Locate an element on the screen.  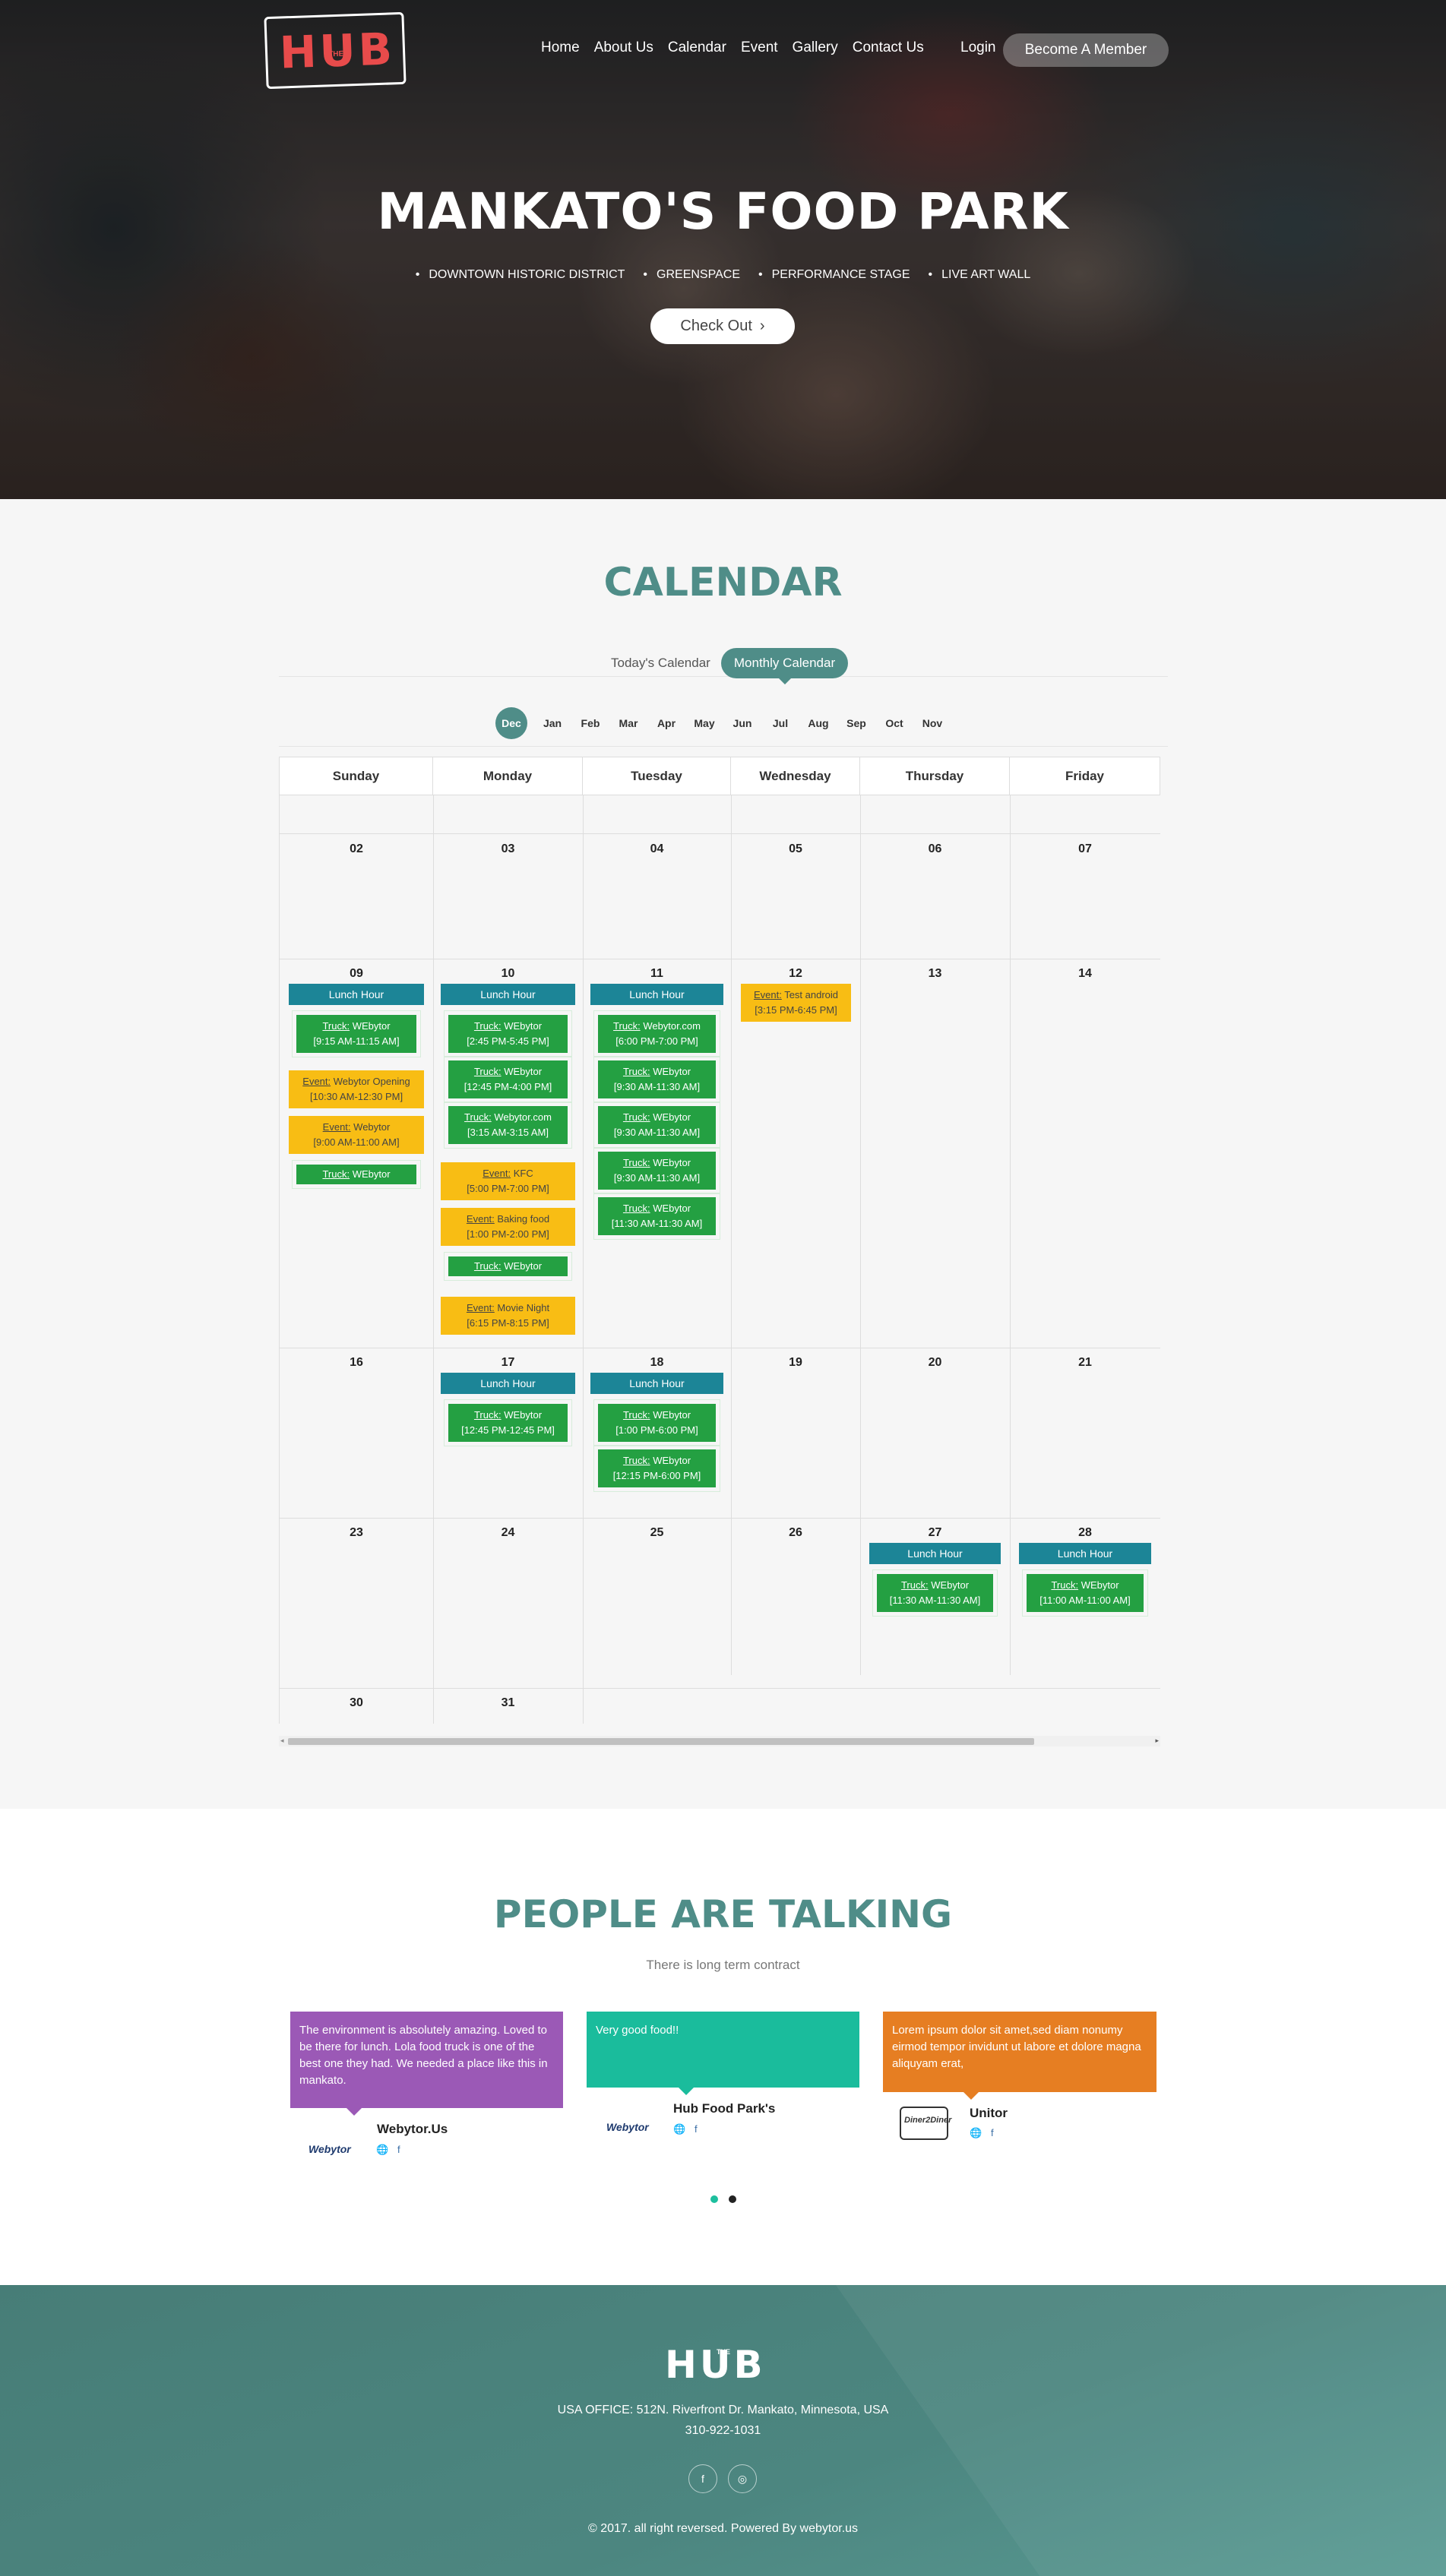
chevron-right-icon: › is located at coordinates (762, 326).